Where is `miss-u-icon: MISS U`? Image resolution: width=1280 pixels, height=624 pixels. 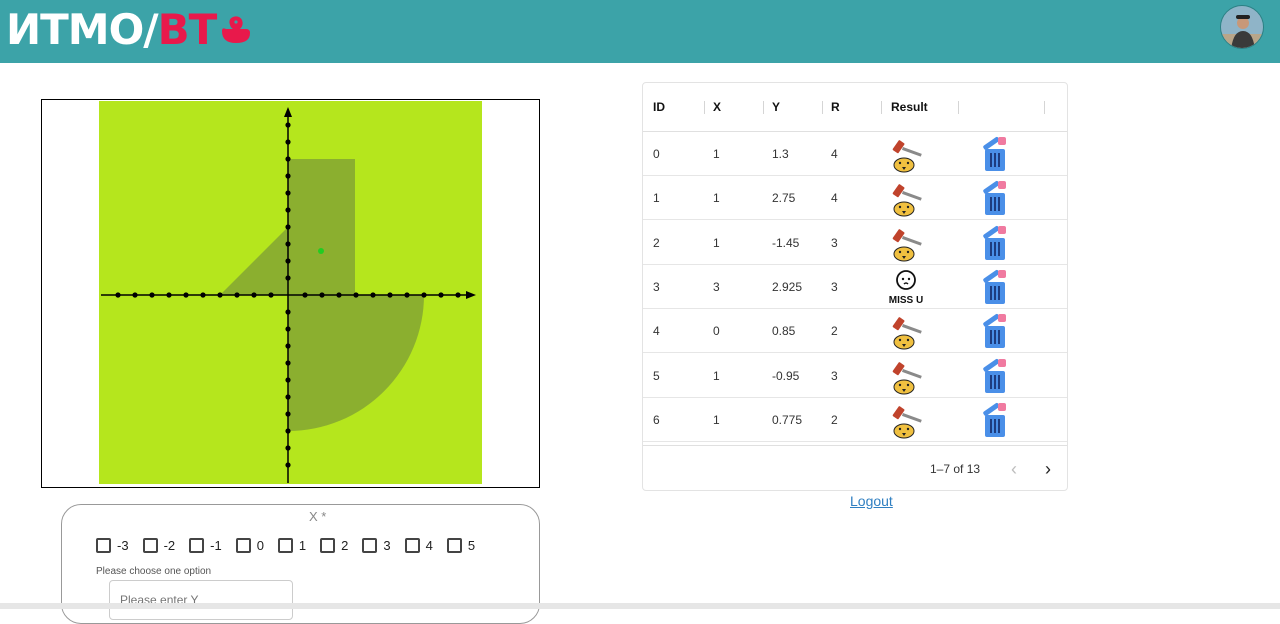
miss-u-icon: MISS U is located at coordinates (908, 287).